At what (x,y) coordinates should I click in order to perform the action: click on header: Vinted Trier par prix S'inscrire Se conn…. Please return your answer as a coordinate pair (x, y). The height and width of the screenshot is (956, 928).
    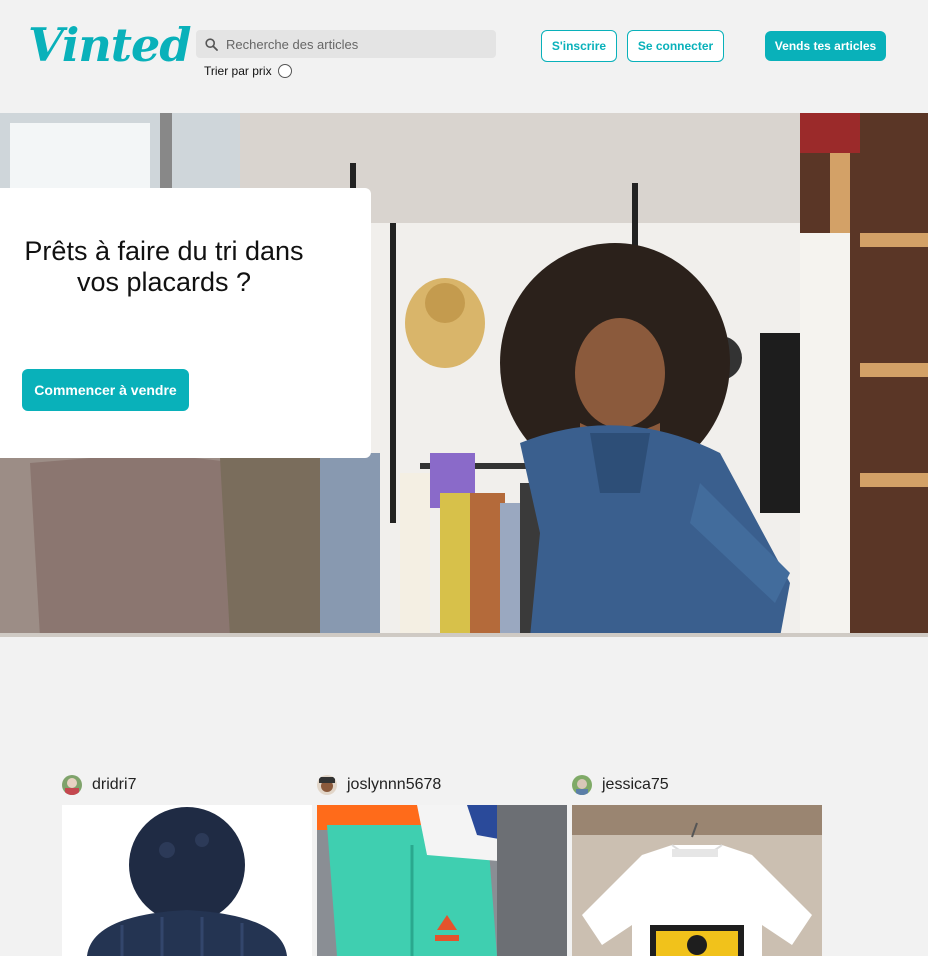
    Looking at the image, I should click on (464, 56).